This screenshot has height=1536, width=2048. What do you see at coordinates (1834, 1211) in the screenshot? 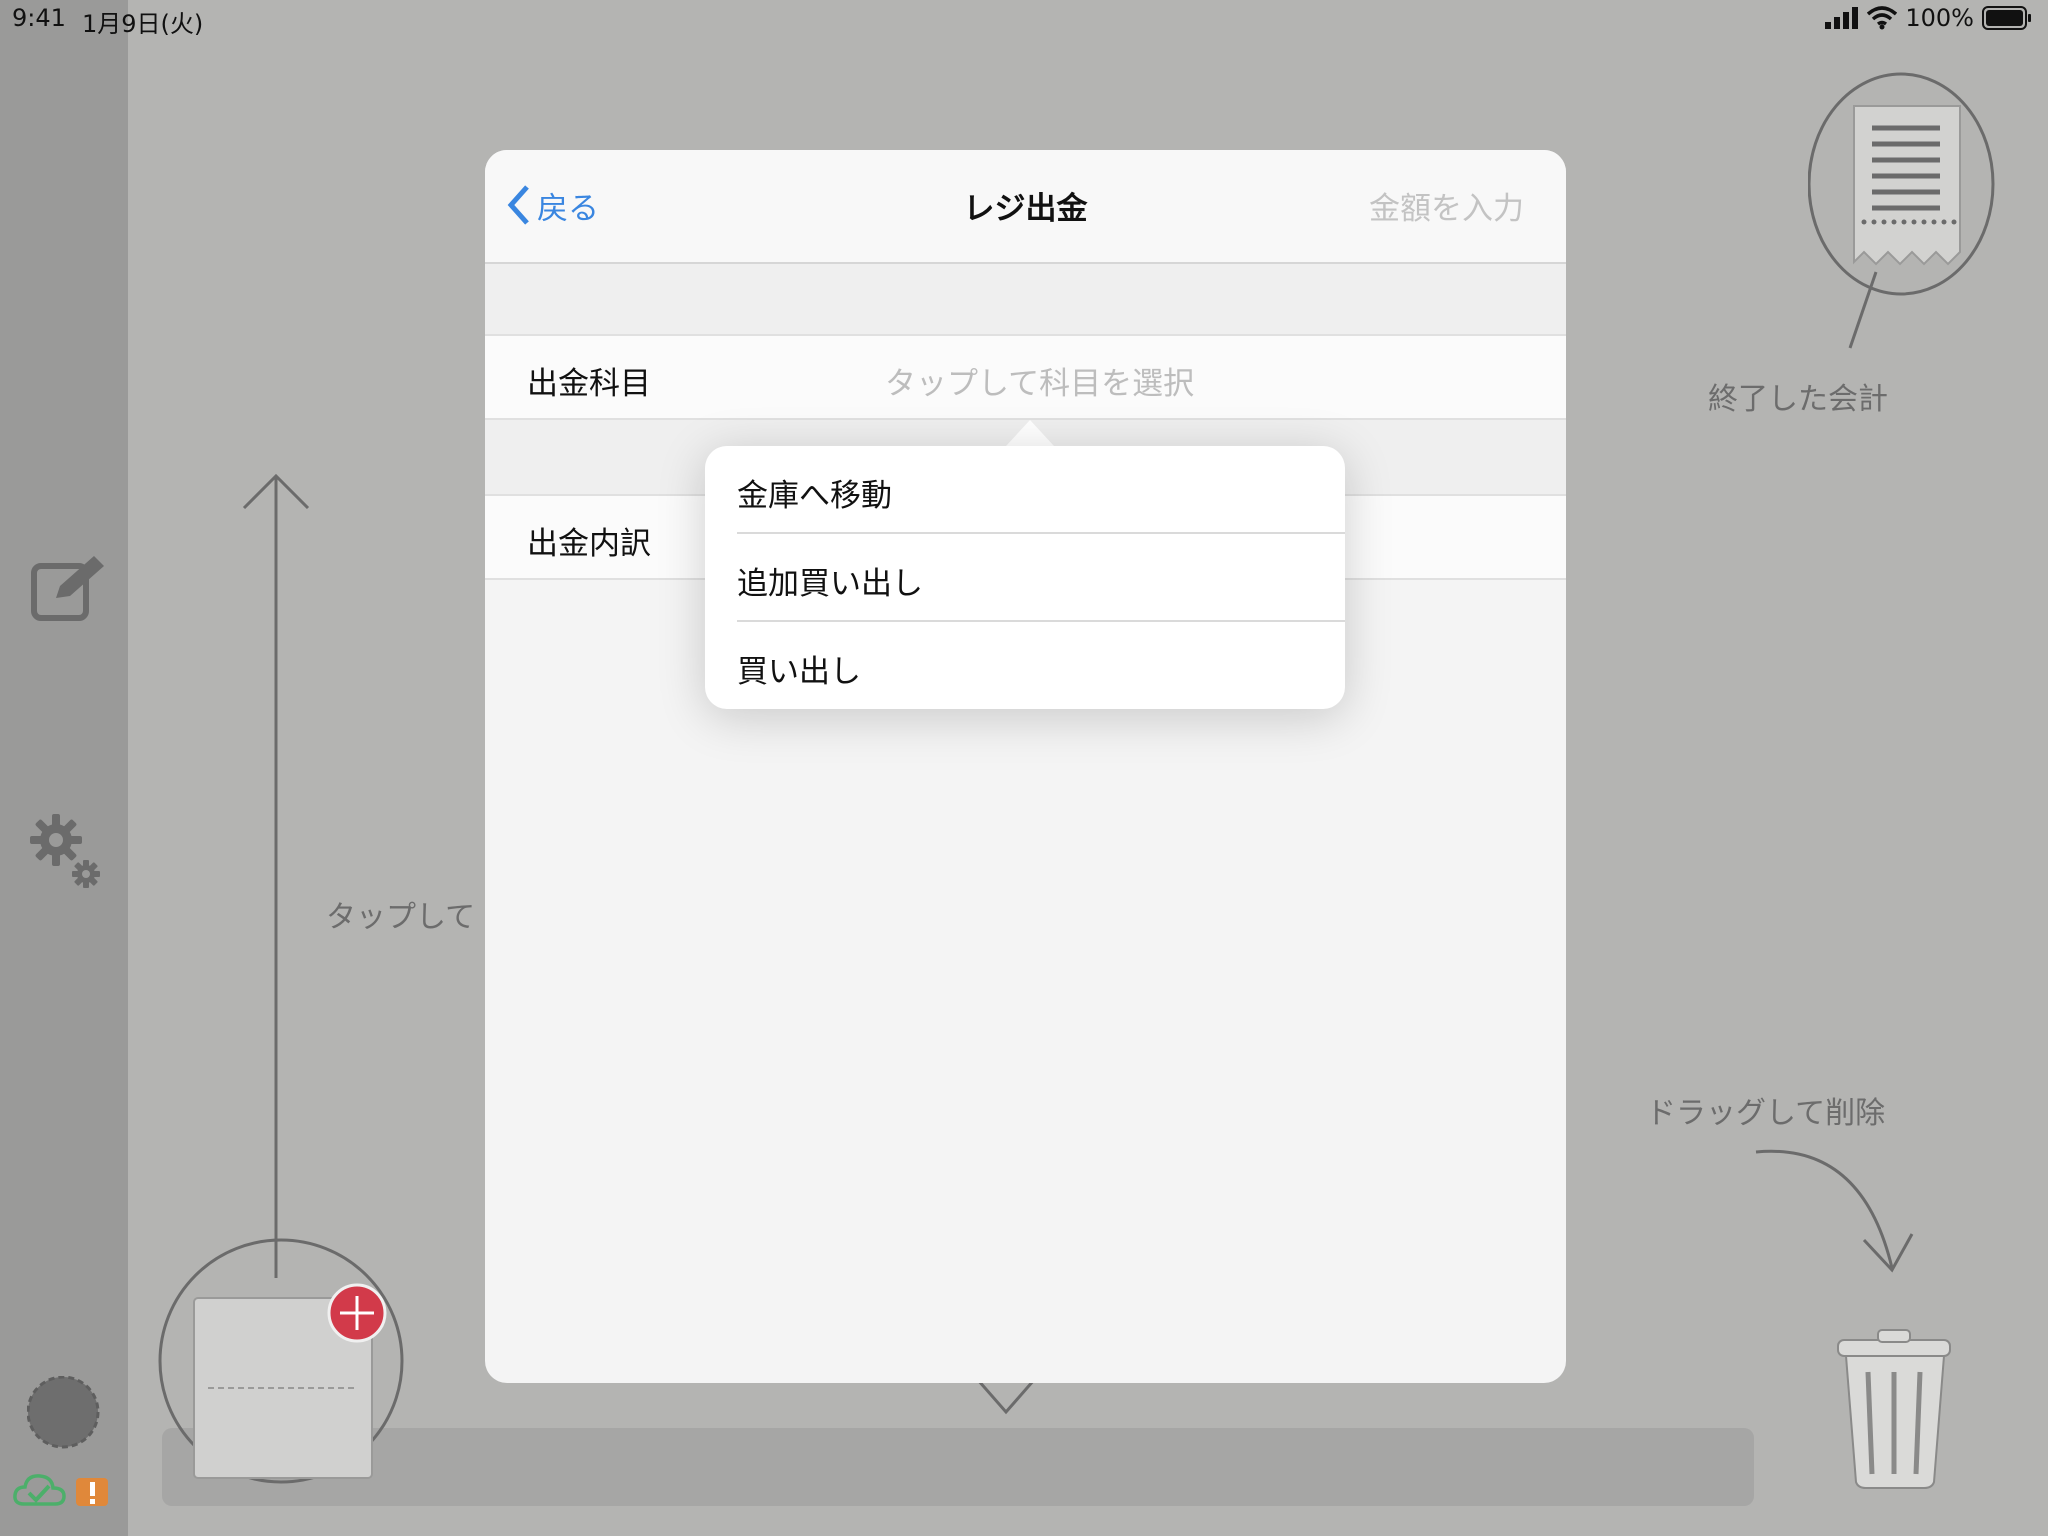
I see `curved-arrow-icon` at bounding box center [1834, 1211].